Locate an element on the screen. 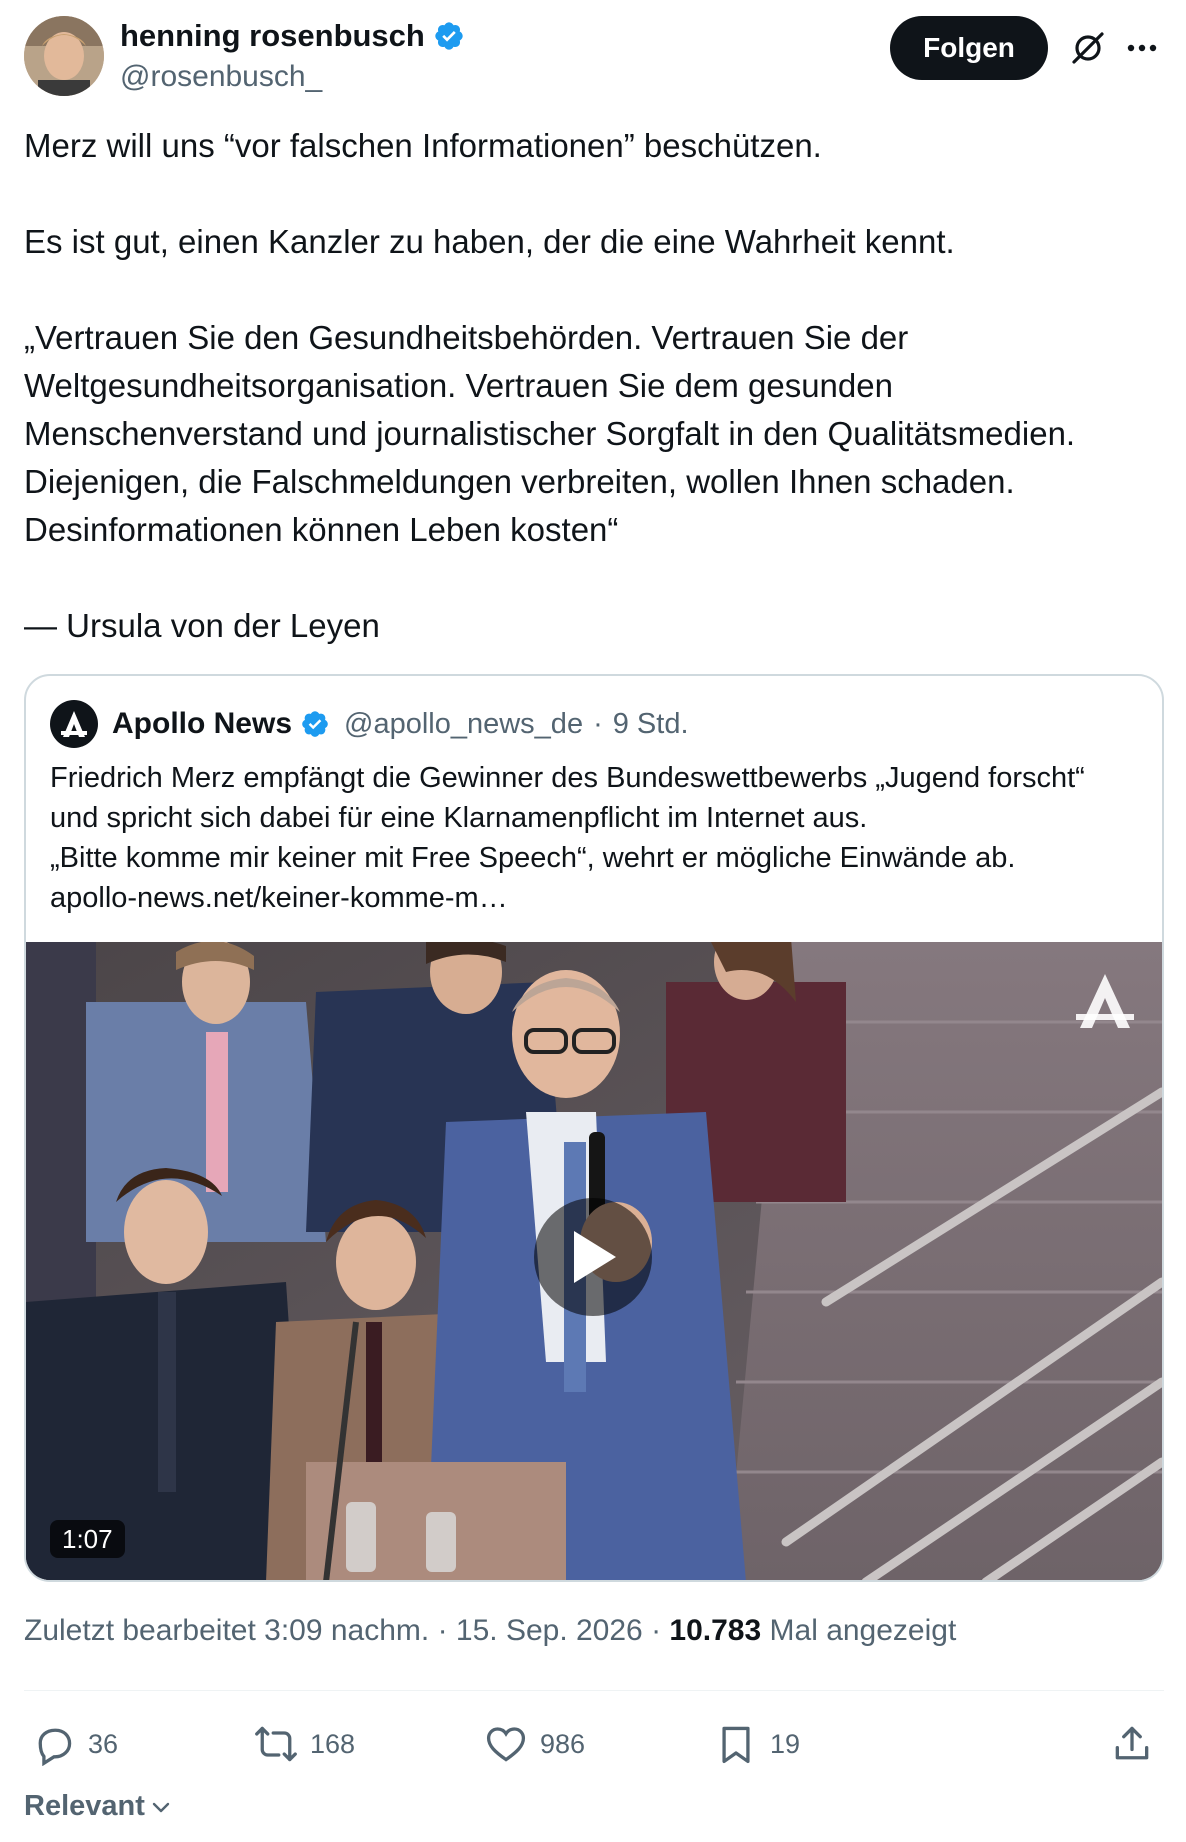 Image resolution: width=1186 pixels, height=1842 pixels. tweet-header: henning rosenbusch @rosenbusch_ Folgen is located at coordinates (593, 57).